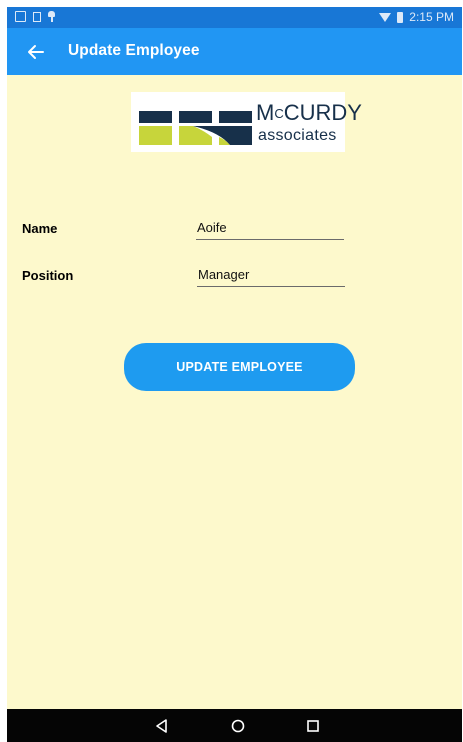 The width and height of the screenshot is (463, 742). Describe the element at coordinates (40, 228) in the screenshot. I see `name-label: Name` at that location.